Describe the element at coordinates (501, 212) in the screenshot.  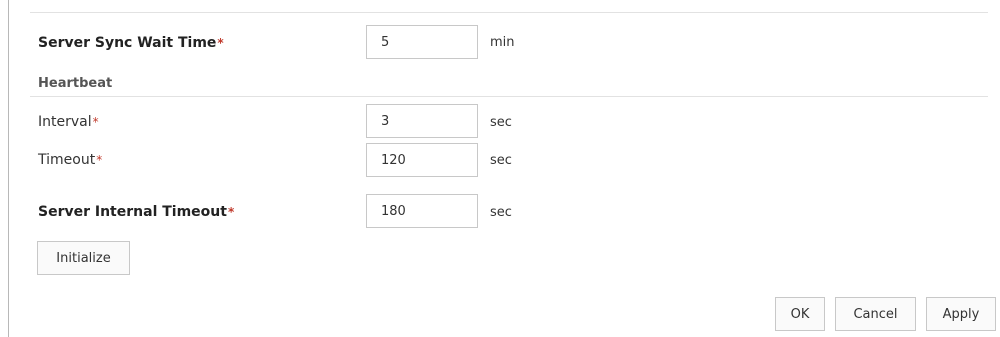
I see `server-internal-timeout-unit: sec` at that location.